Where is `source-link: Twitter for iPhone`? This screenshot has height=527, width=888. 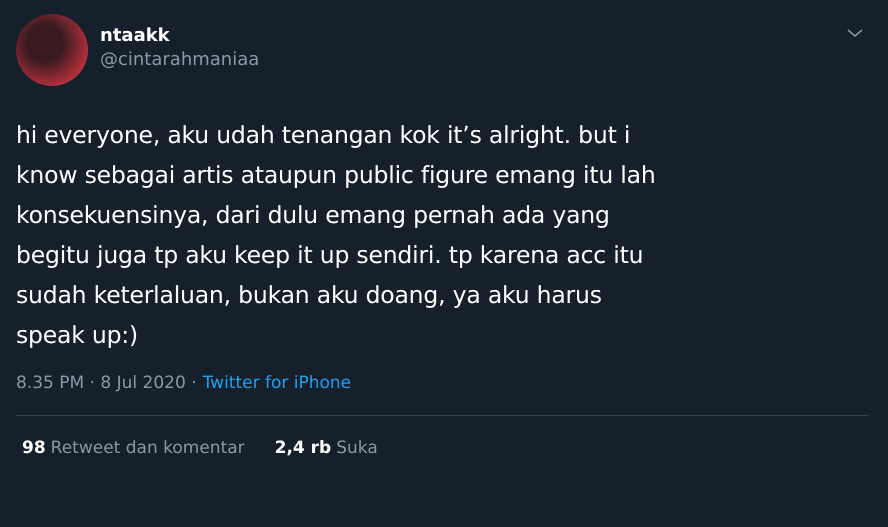 source-link: Twitter for iPhone is located at coordinates (277, 383).